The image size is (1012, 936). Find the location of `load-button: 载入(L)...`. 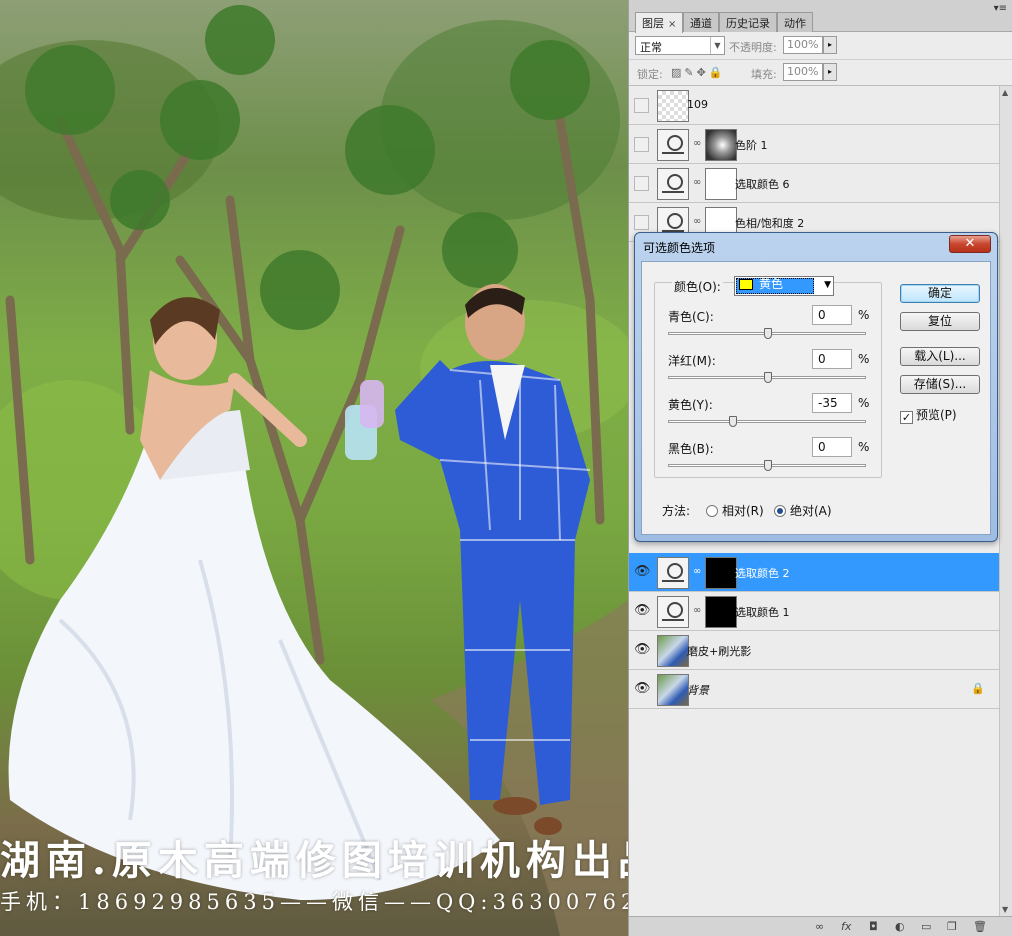

load-button: 载入(L)... is located at coordinates (940, 356).